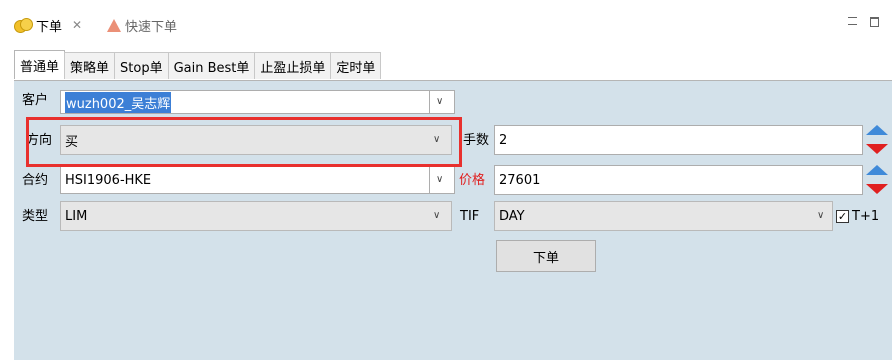 The image size is (892, 360). I want to click on tab-strategy-order: 策略单, so click(90, 65).